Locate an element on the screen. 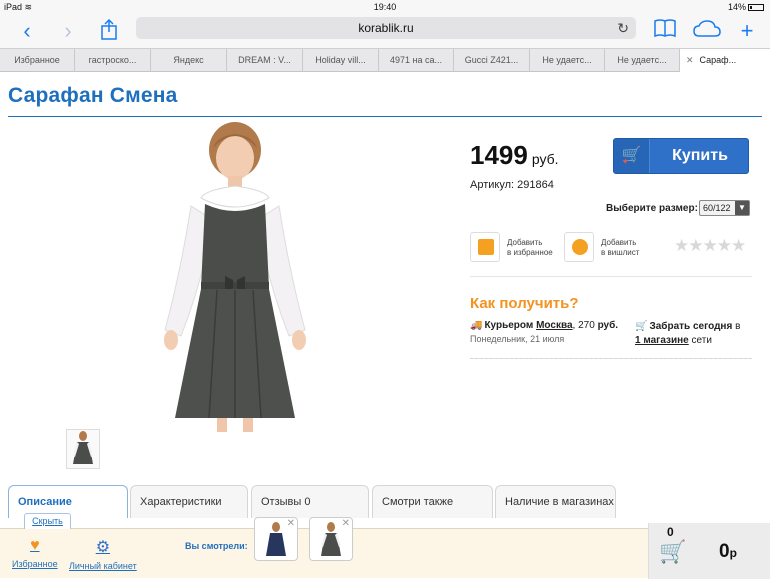 The image size is (770, 579). address-bar: korablik.ru ↻ is located at coordinates (386, 28).